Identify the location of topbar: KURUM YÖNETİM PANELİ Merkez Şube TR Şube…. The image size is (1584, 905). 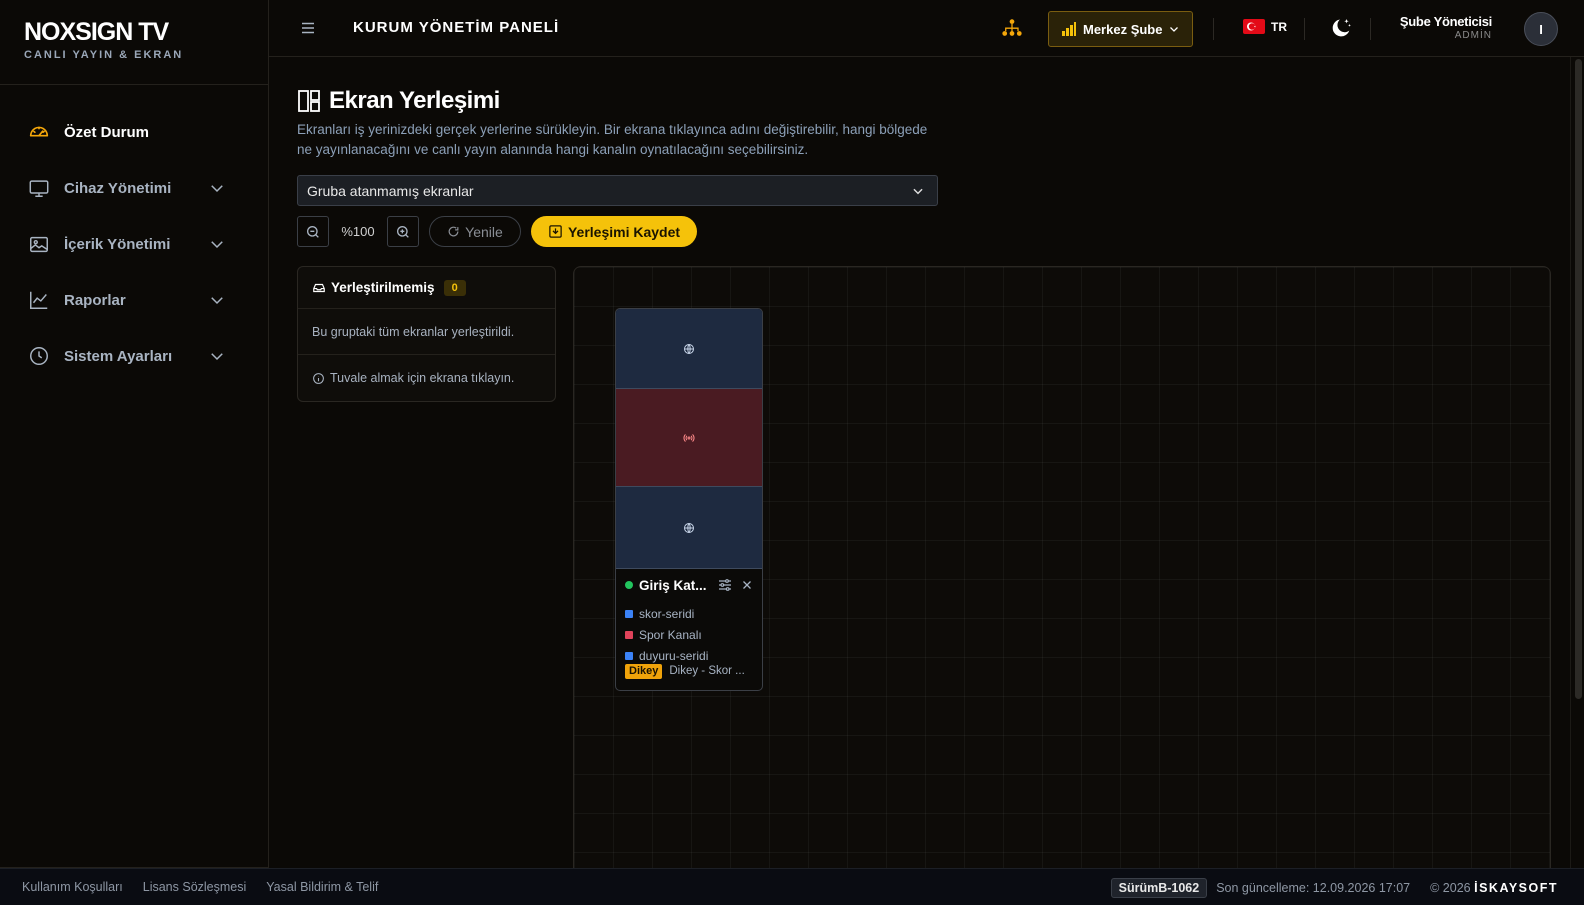
(926, 28).